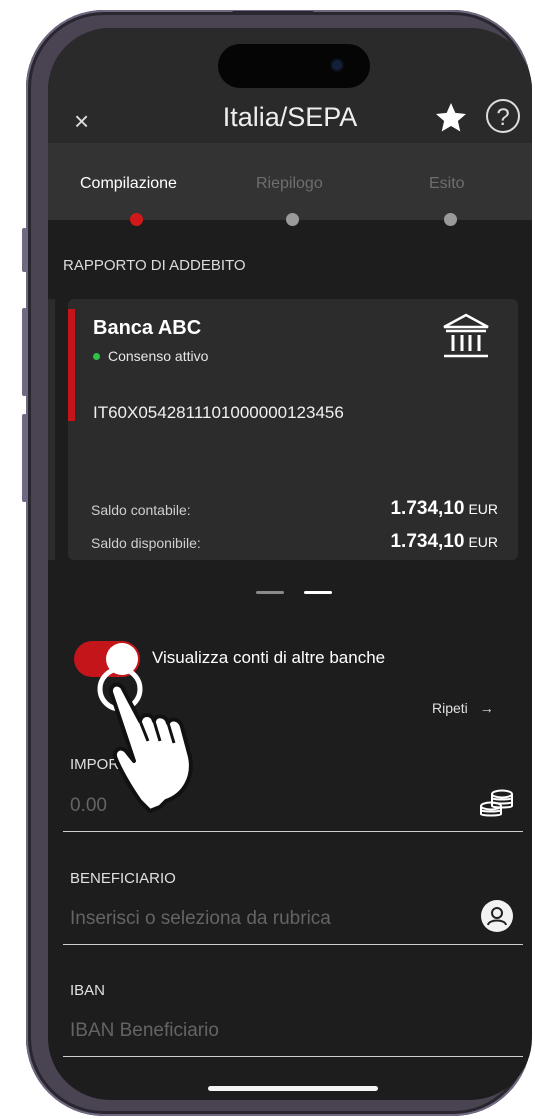 This screenshot has height=1119, width=535. Describe the element at coordinates (141, 510) in the screenshot. I see `balance-accounting-label: Saldo contabile:` at that location.